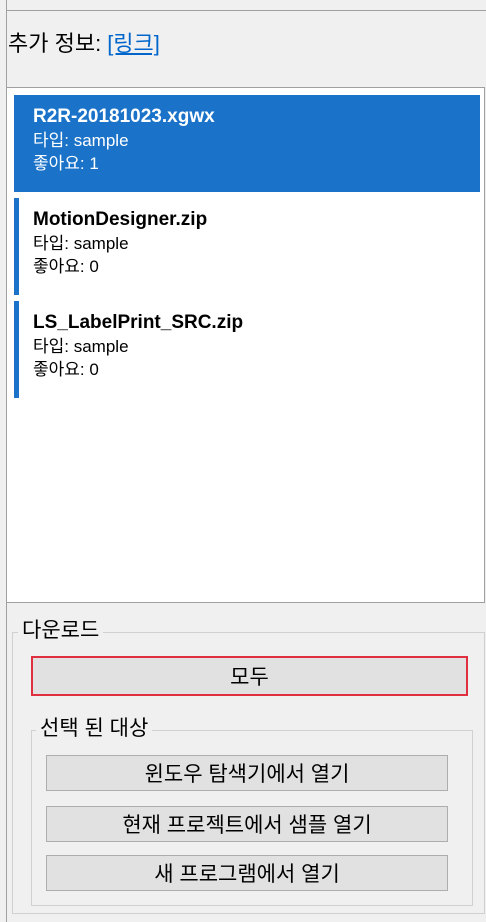  What do you see at coordinates (249, 676) in the screenshot?
I see `download-all-button: 모두` at bounding box center [249, 676].